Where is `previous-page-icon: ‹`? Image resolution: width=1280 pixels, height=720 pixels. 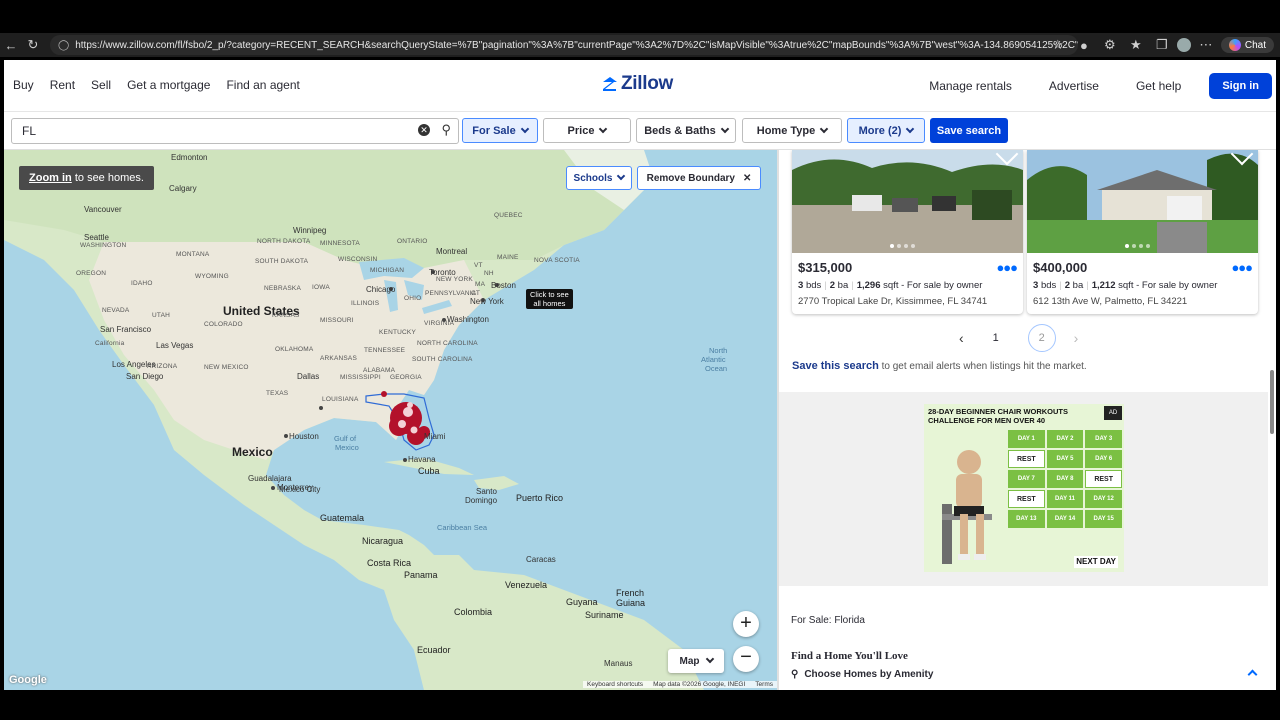 previous-page-icon: ‹ is located at coordinates (961, 338).